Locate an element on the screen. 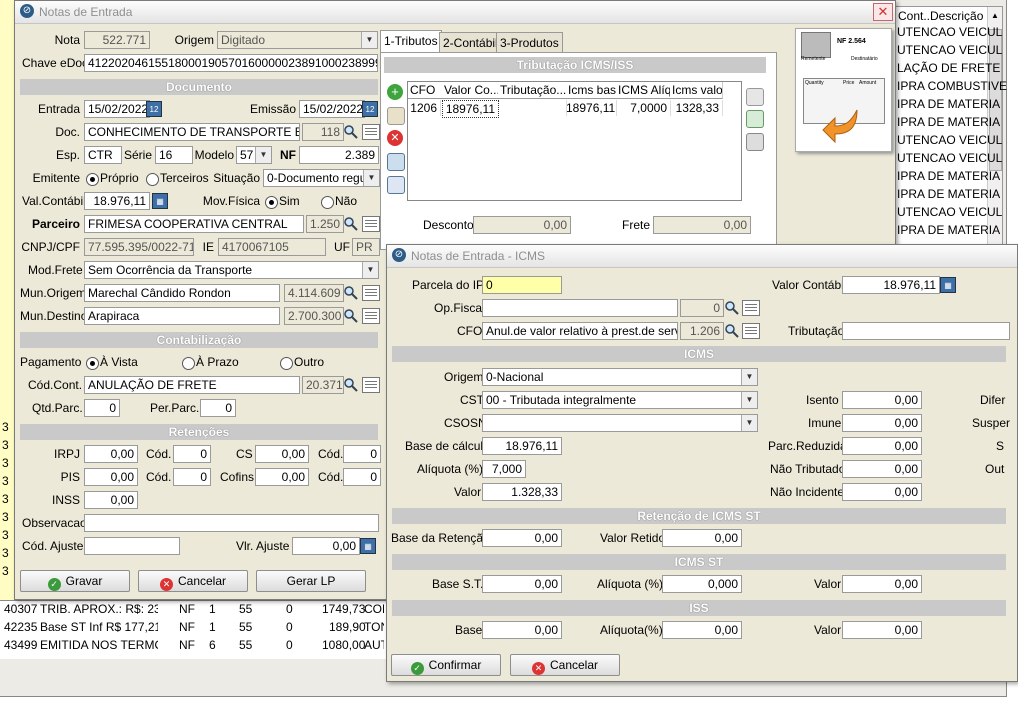 The width and height of the screenshot is (1018, 708). serie-field: 16 is located at coordinates (174, 155).